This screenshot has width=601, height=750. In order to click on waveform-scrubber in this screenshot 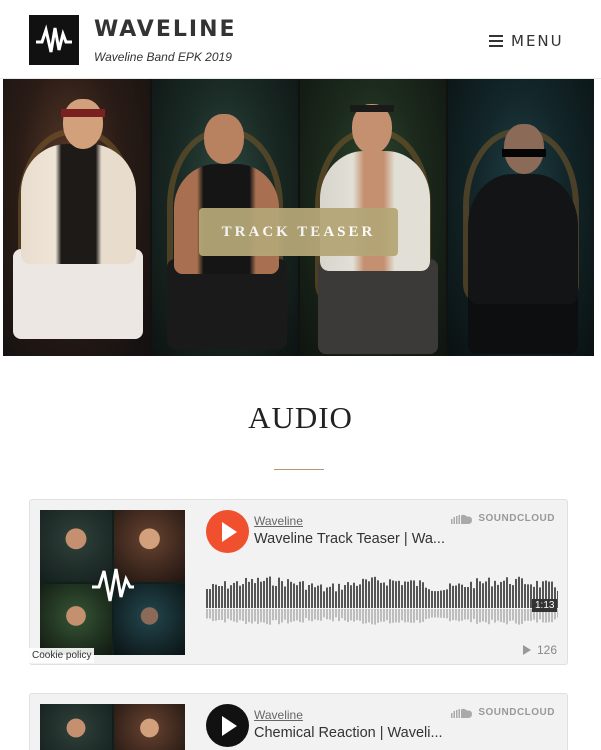, I will do `click(382, 599)`.